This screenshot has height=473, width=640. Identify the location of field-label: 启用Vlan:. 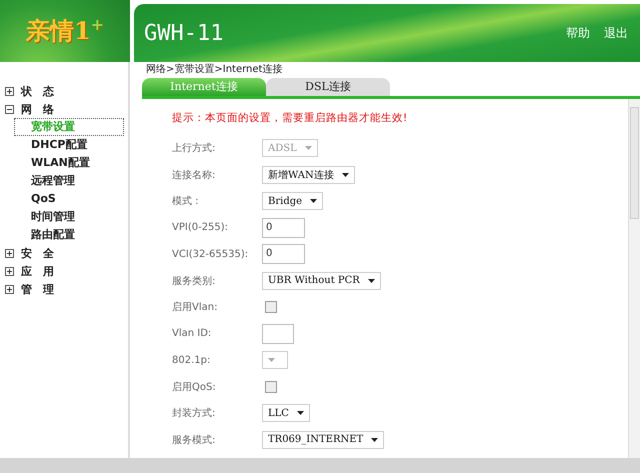
(195, 307).